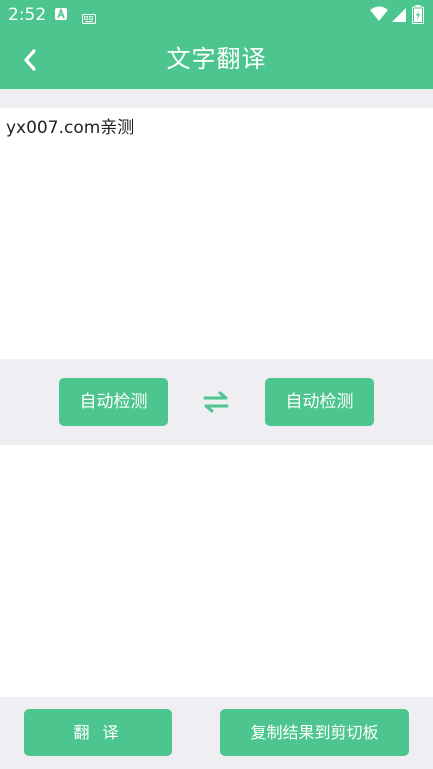 The width and height of the screenshot is (433, 769). I want to click on divider-top, so click(216, 98).